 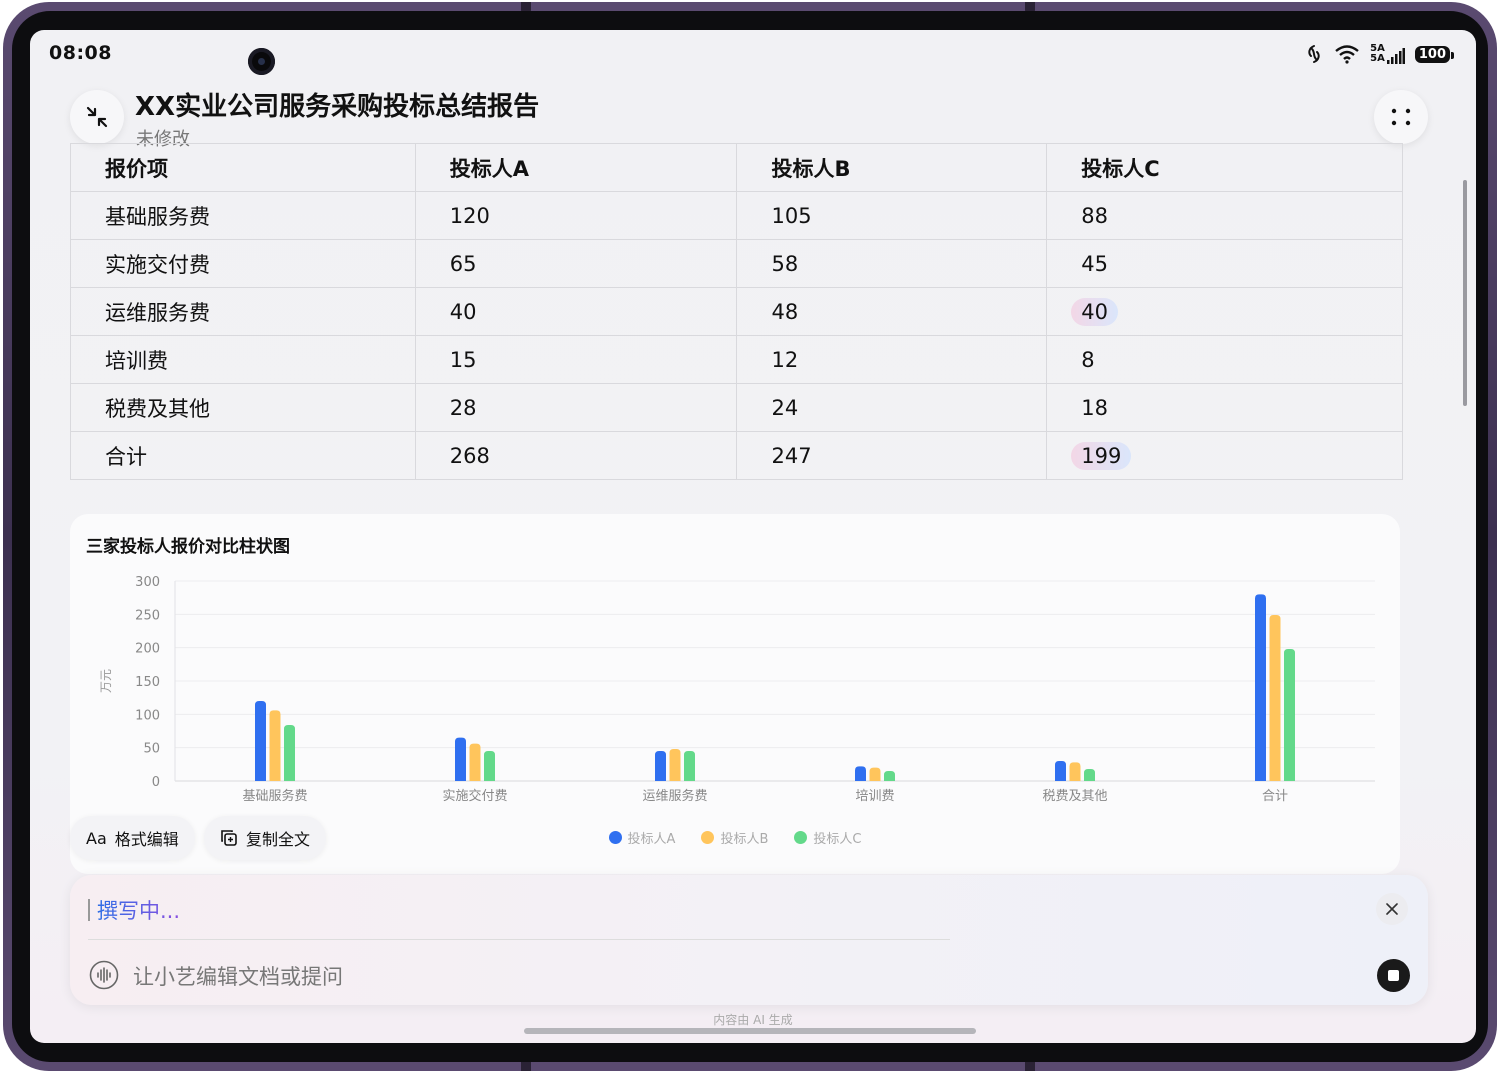 What do you see at coordinates (837, 839) in the screenshot?
I see `legend-label: 投标人C` at bounding box center [837, 839].